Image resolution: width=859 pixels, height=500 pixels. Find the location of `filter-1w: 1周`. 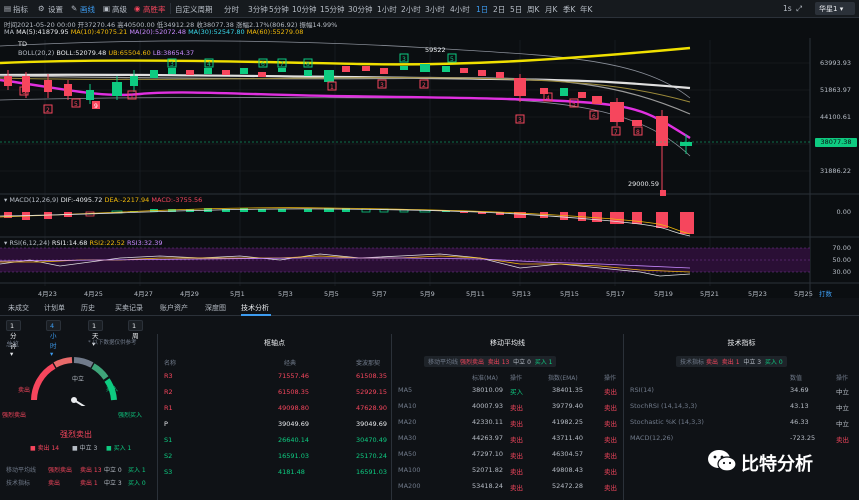

filter-1w: 1周 is located at coordinates (135, 330).